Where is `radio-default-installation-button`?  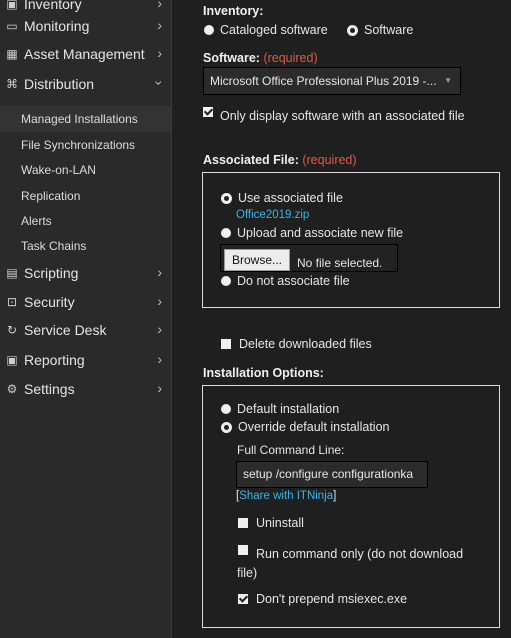 radio-default-installation-button is located at coordinates (226, 409).